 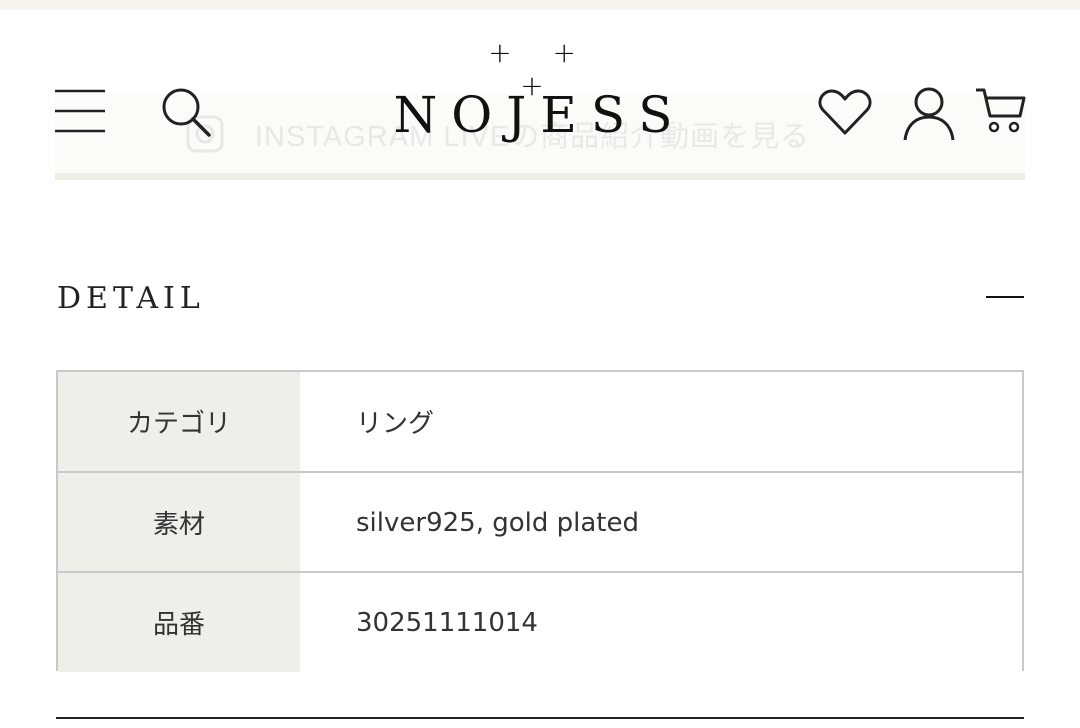 What do you see at coordinates (1005, 297) in the screenshot?
I see `collapse-minus-icon` at bounding box center [1005, 297].